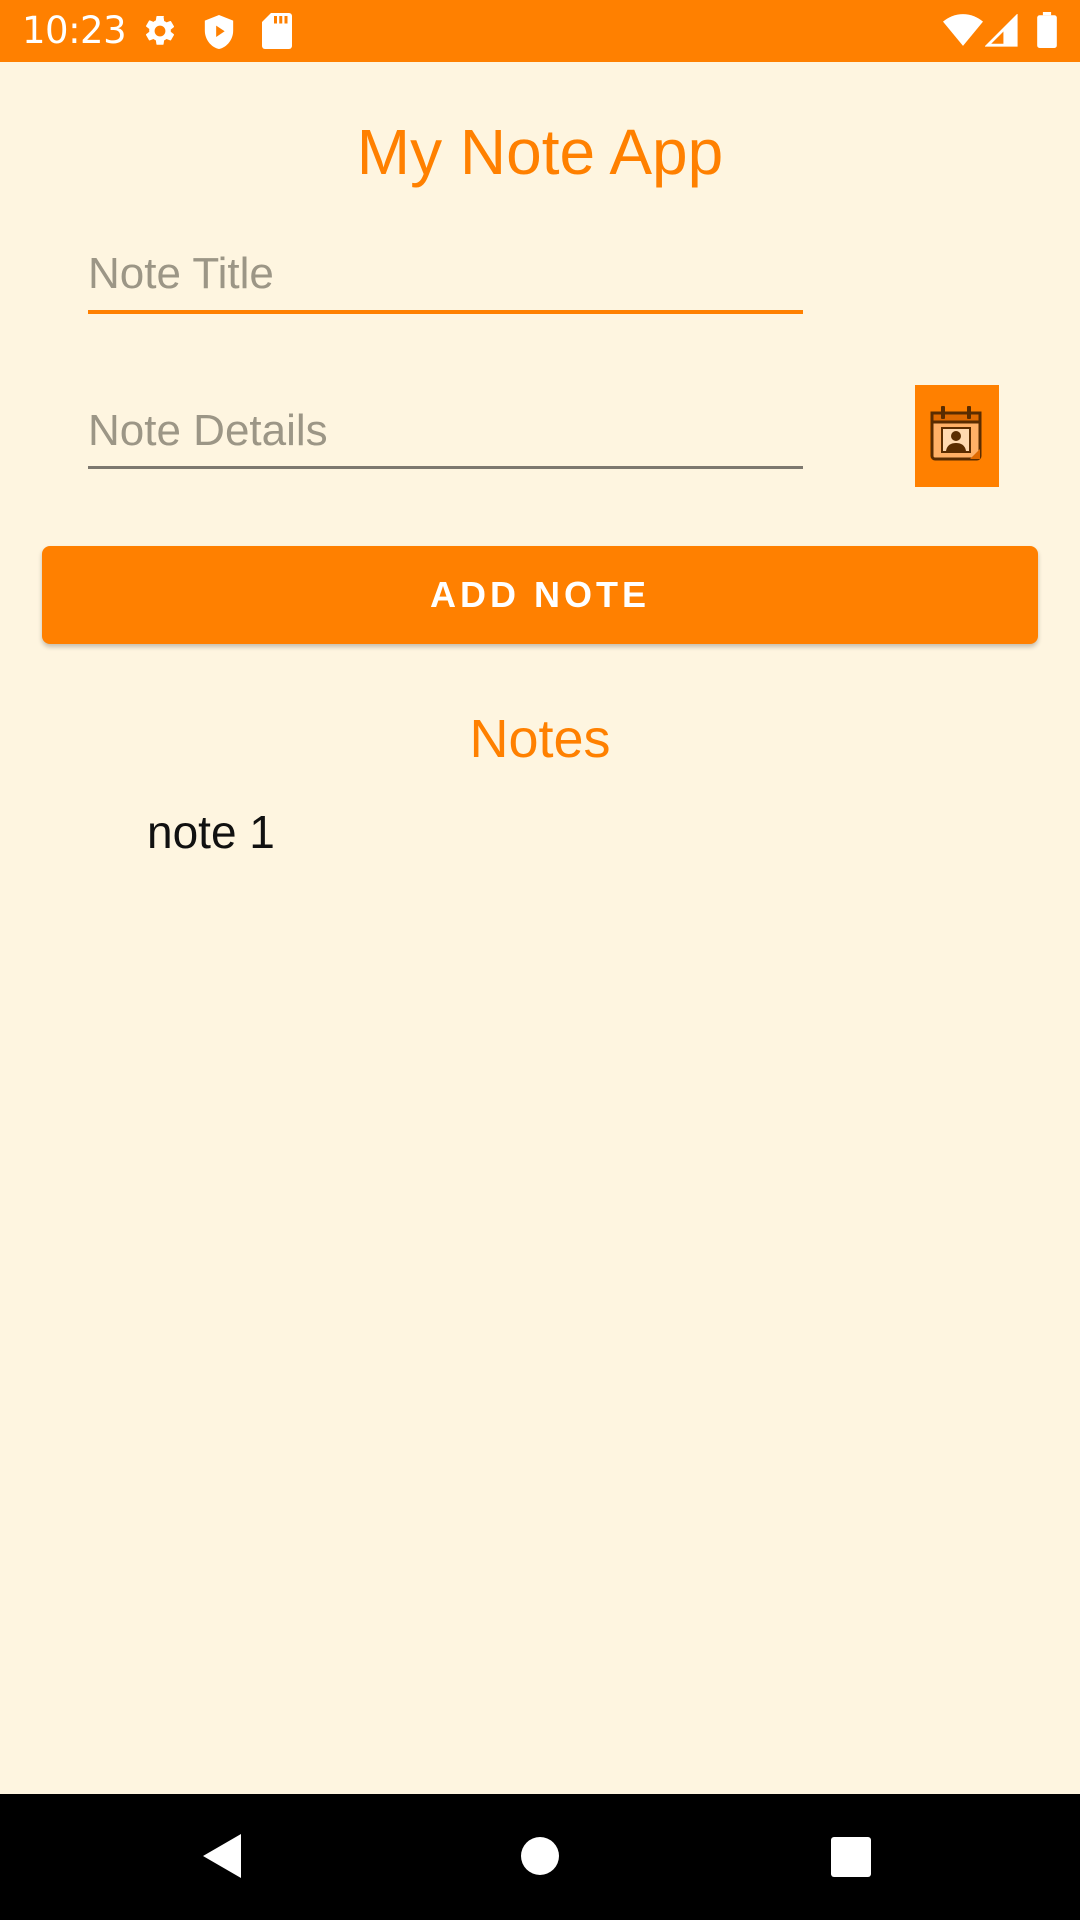 The image size is (1080, 1920). I want to click on gear-icon, so click(160, 33).